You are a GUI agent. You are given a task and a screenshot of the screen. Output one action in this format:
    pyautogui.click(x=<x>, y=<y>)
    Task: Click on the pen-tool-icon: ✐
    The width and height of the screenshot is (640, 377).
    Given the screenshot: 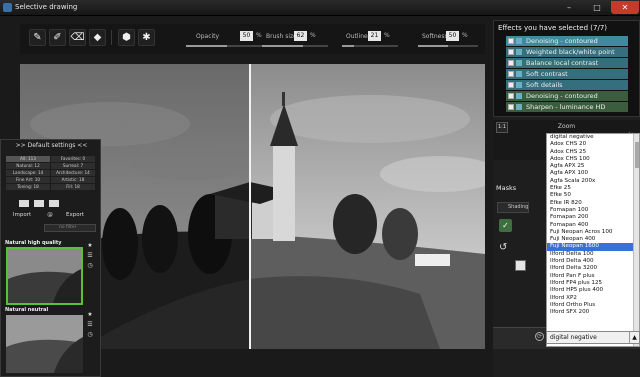 What is the action you would take?
    pyautogui.click(x=57, y=37)
    